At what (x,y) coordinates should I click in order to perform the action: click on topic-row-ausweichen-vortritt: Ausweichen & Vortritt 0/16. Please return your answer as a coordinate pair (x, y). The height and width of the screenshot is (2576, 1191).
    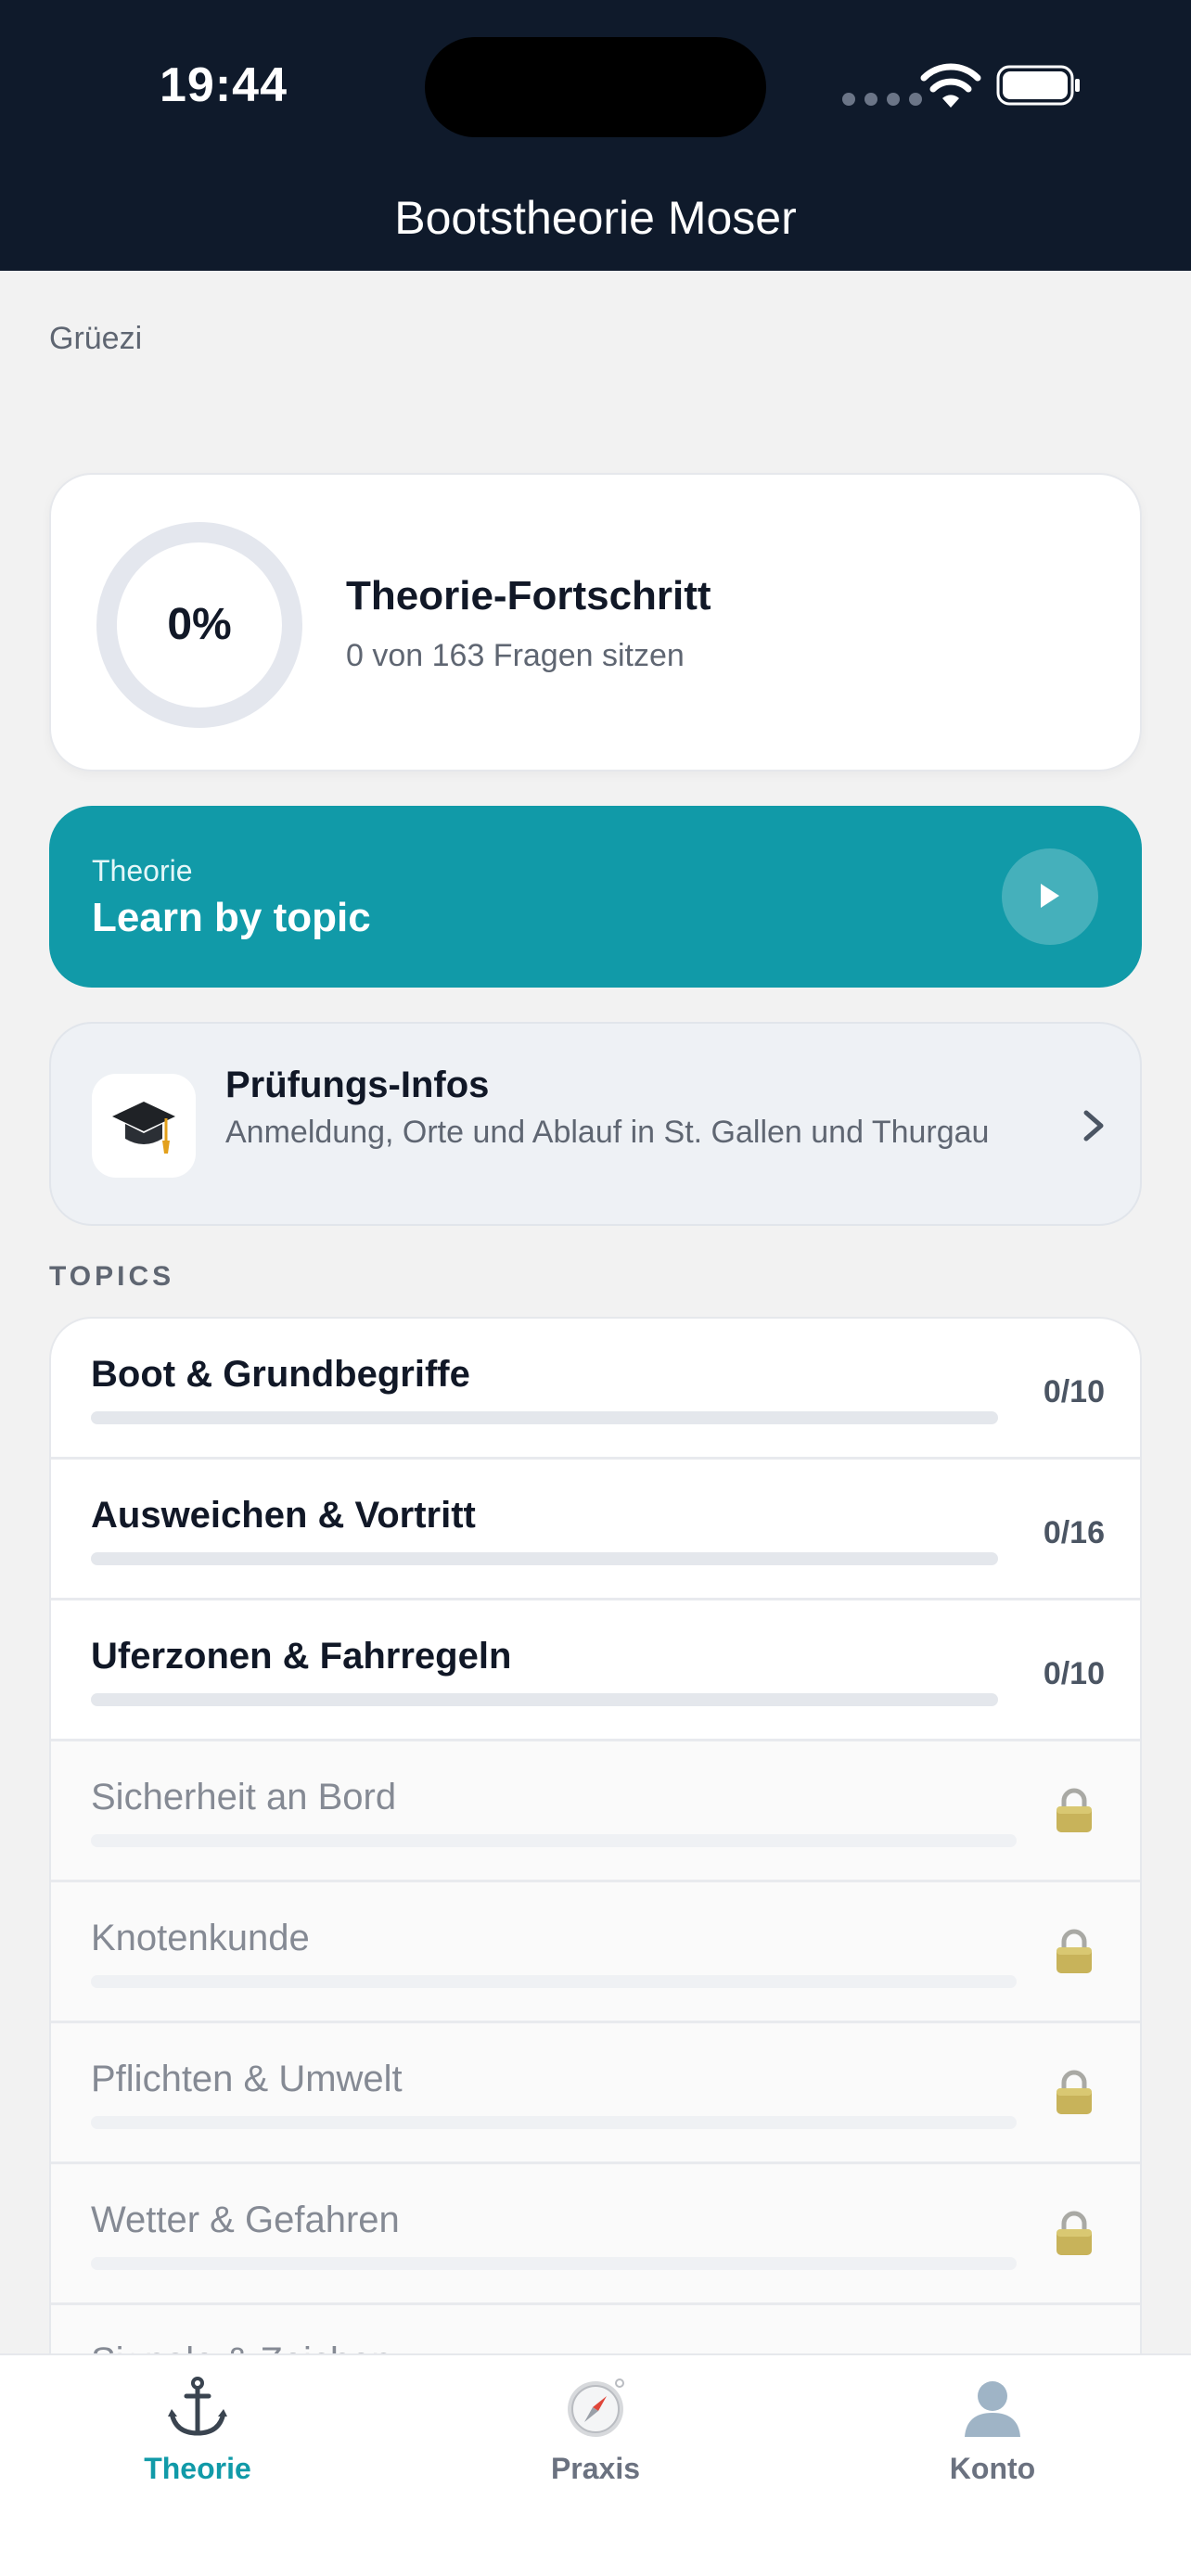
    Looking at the image, I should click on (595, 1530).